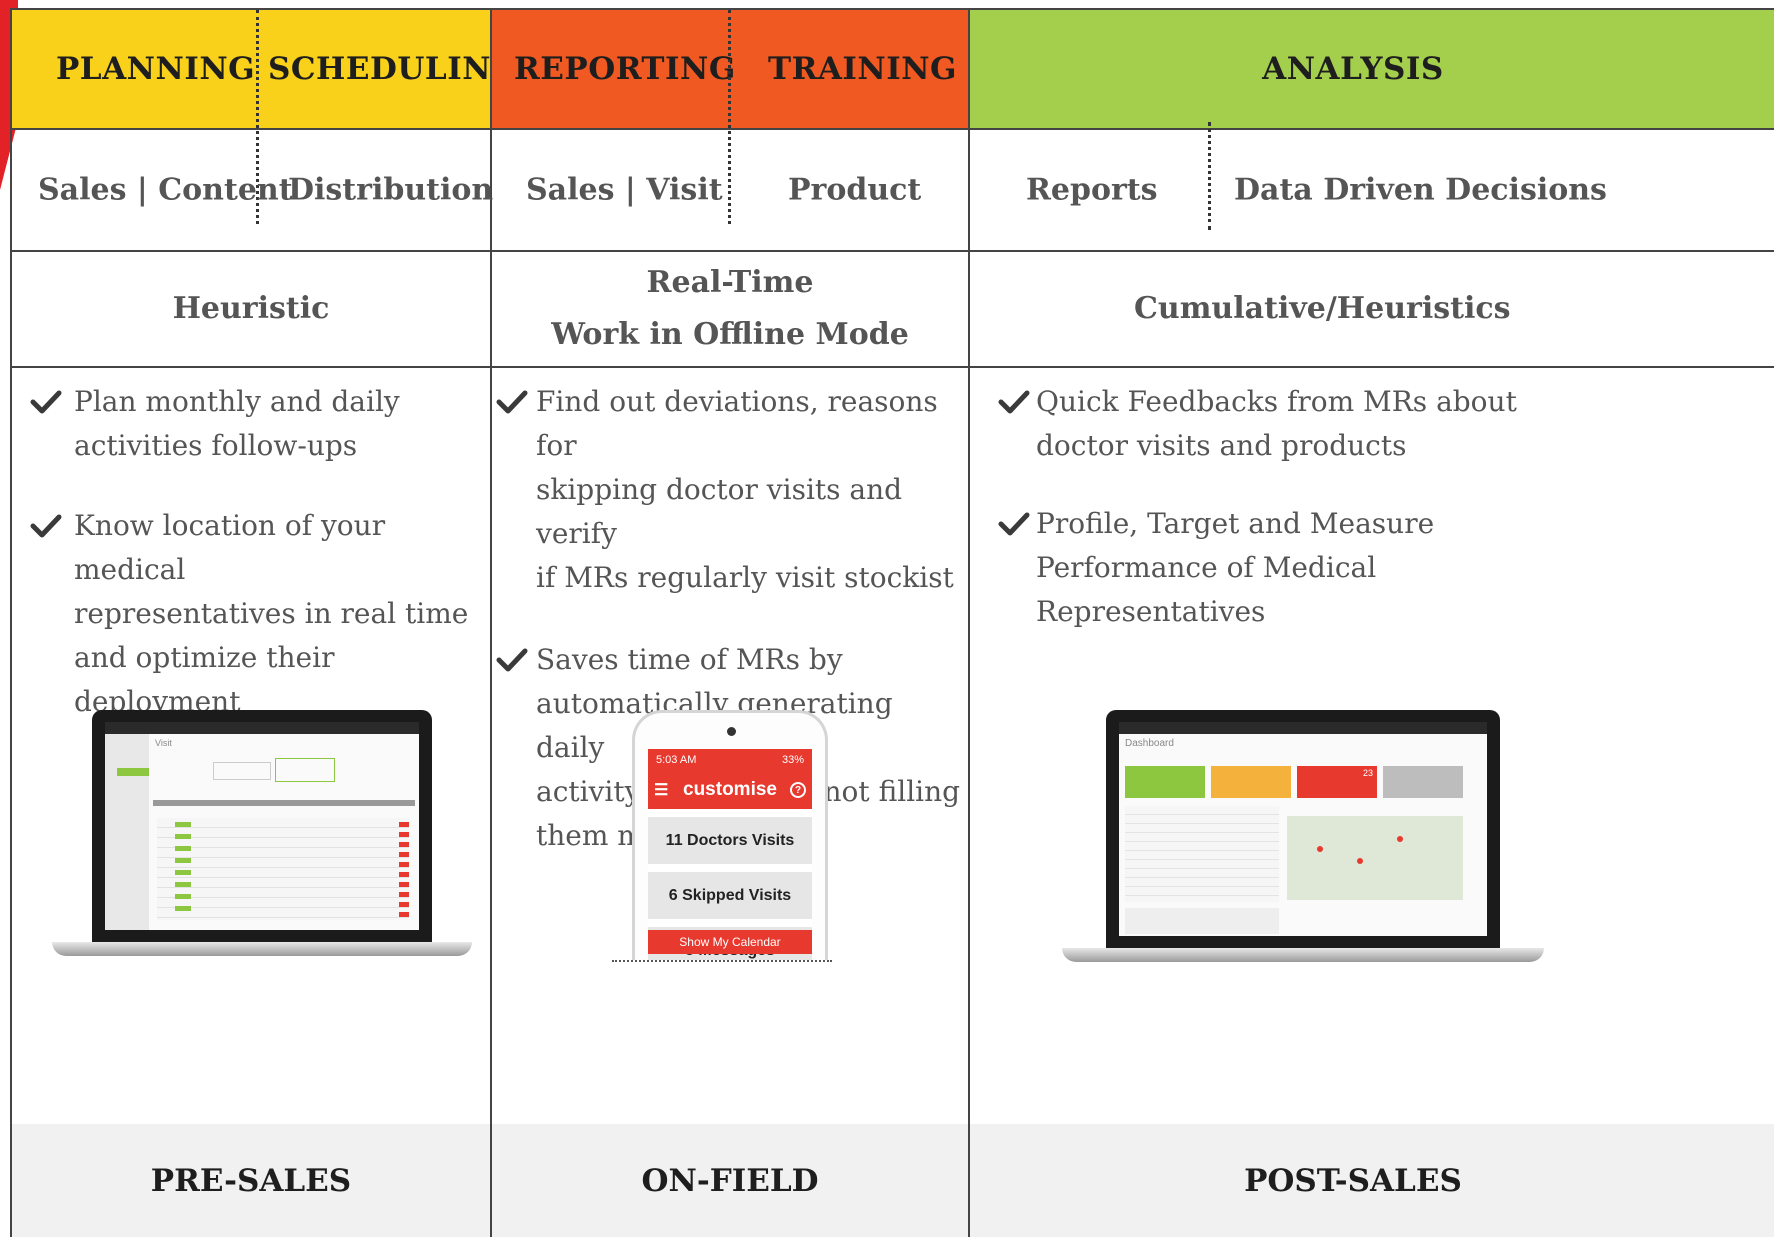 Image resolution: width=1774 pixels, height=1237 pixels. Describe the element at coordinates (730, 942) in the screenshot. I see `show-calendar-button: Show My Calendar` at that location.